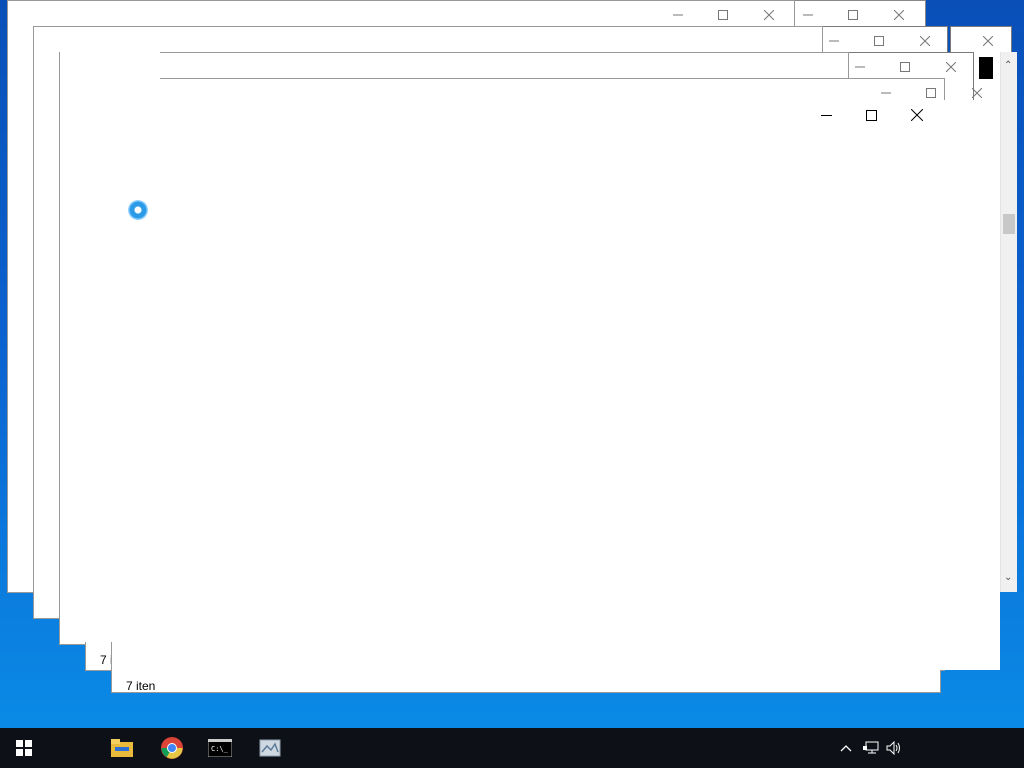 The height and width of the screenshot is (768, 1024). I want to click on network-icon, so click(871, 747).